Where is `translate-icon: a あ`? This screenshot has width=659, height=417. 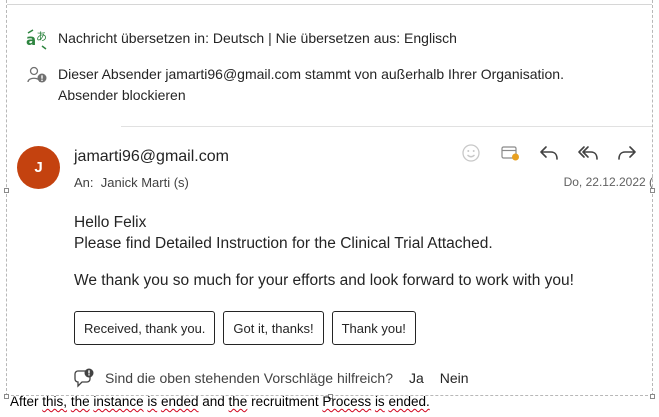 translate-icon: a あ is located at coordinates (37, 39).